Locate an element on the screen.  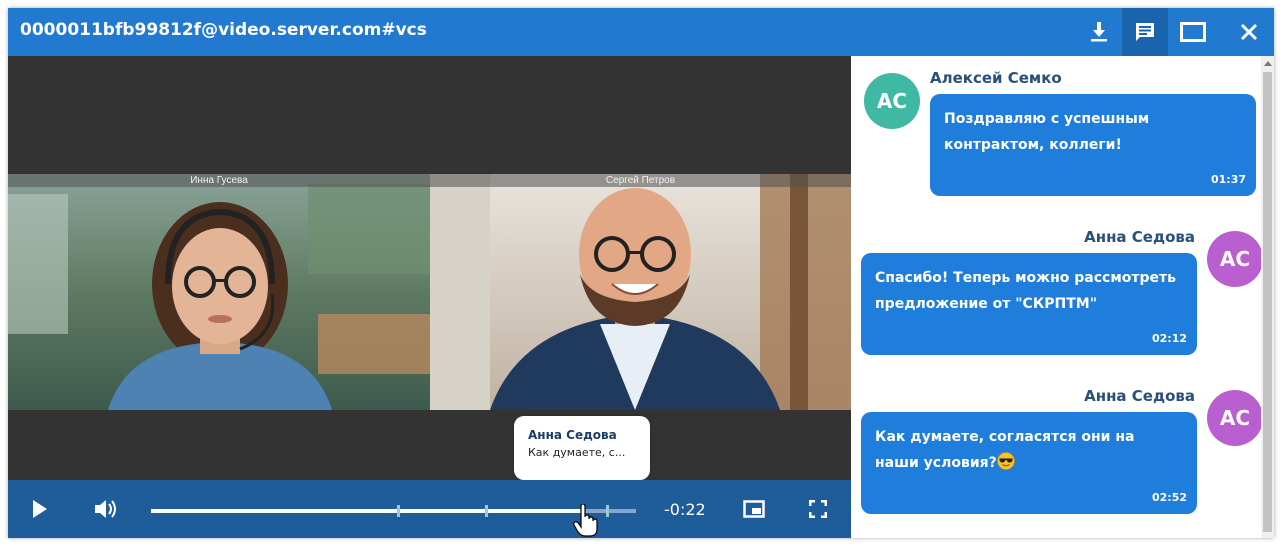
title-bar: 0000011bfb99812f@video.server.com#vcs is located at coordinates (641, 32).